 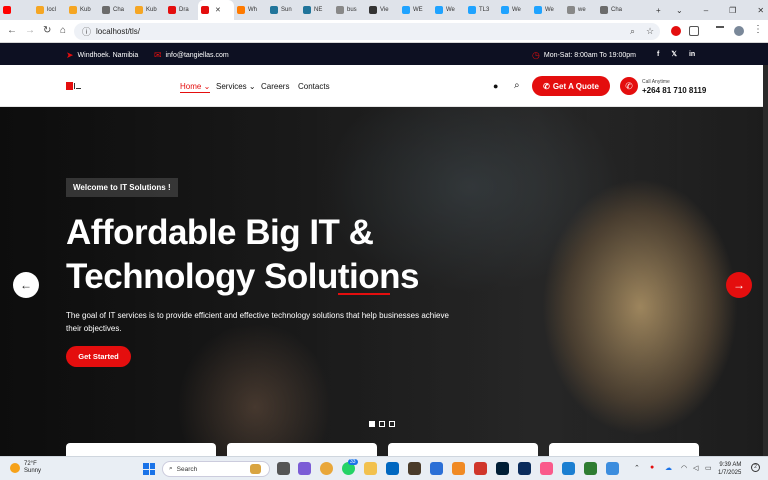 I want to click on volume-icon: ◁, so click(x=695, y=468).